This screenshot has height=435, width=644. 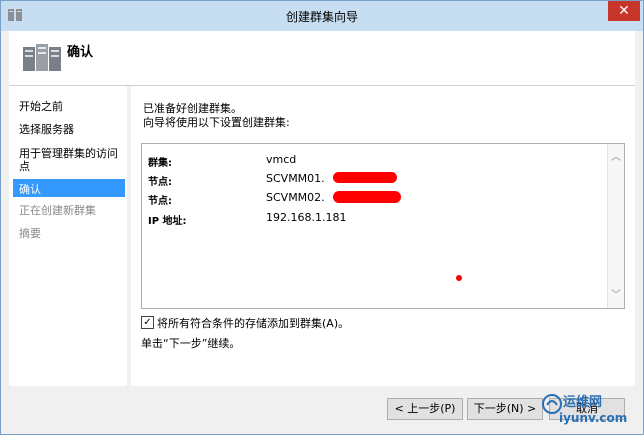 What do you see at coordinates (616, 293) in the screenshot?
I see `scroll-down-icon: ﹀` at bounding box center [616, 293].